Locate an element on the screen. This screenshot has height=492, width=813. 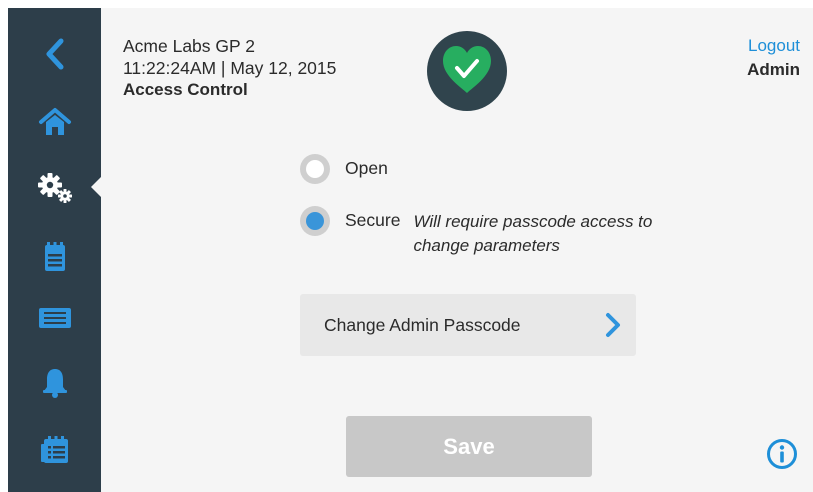
user-role: Admin is located at coordinates (773, 69).